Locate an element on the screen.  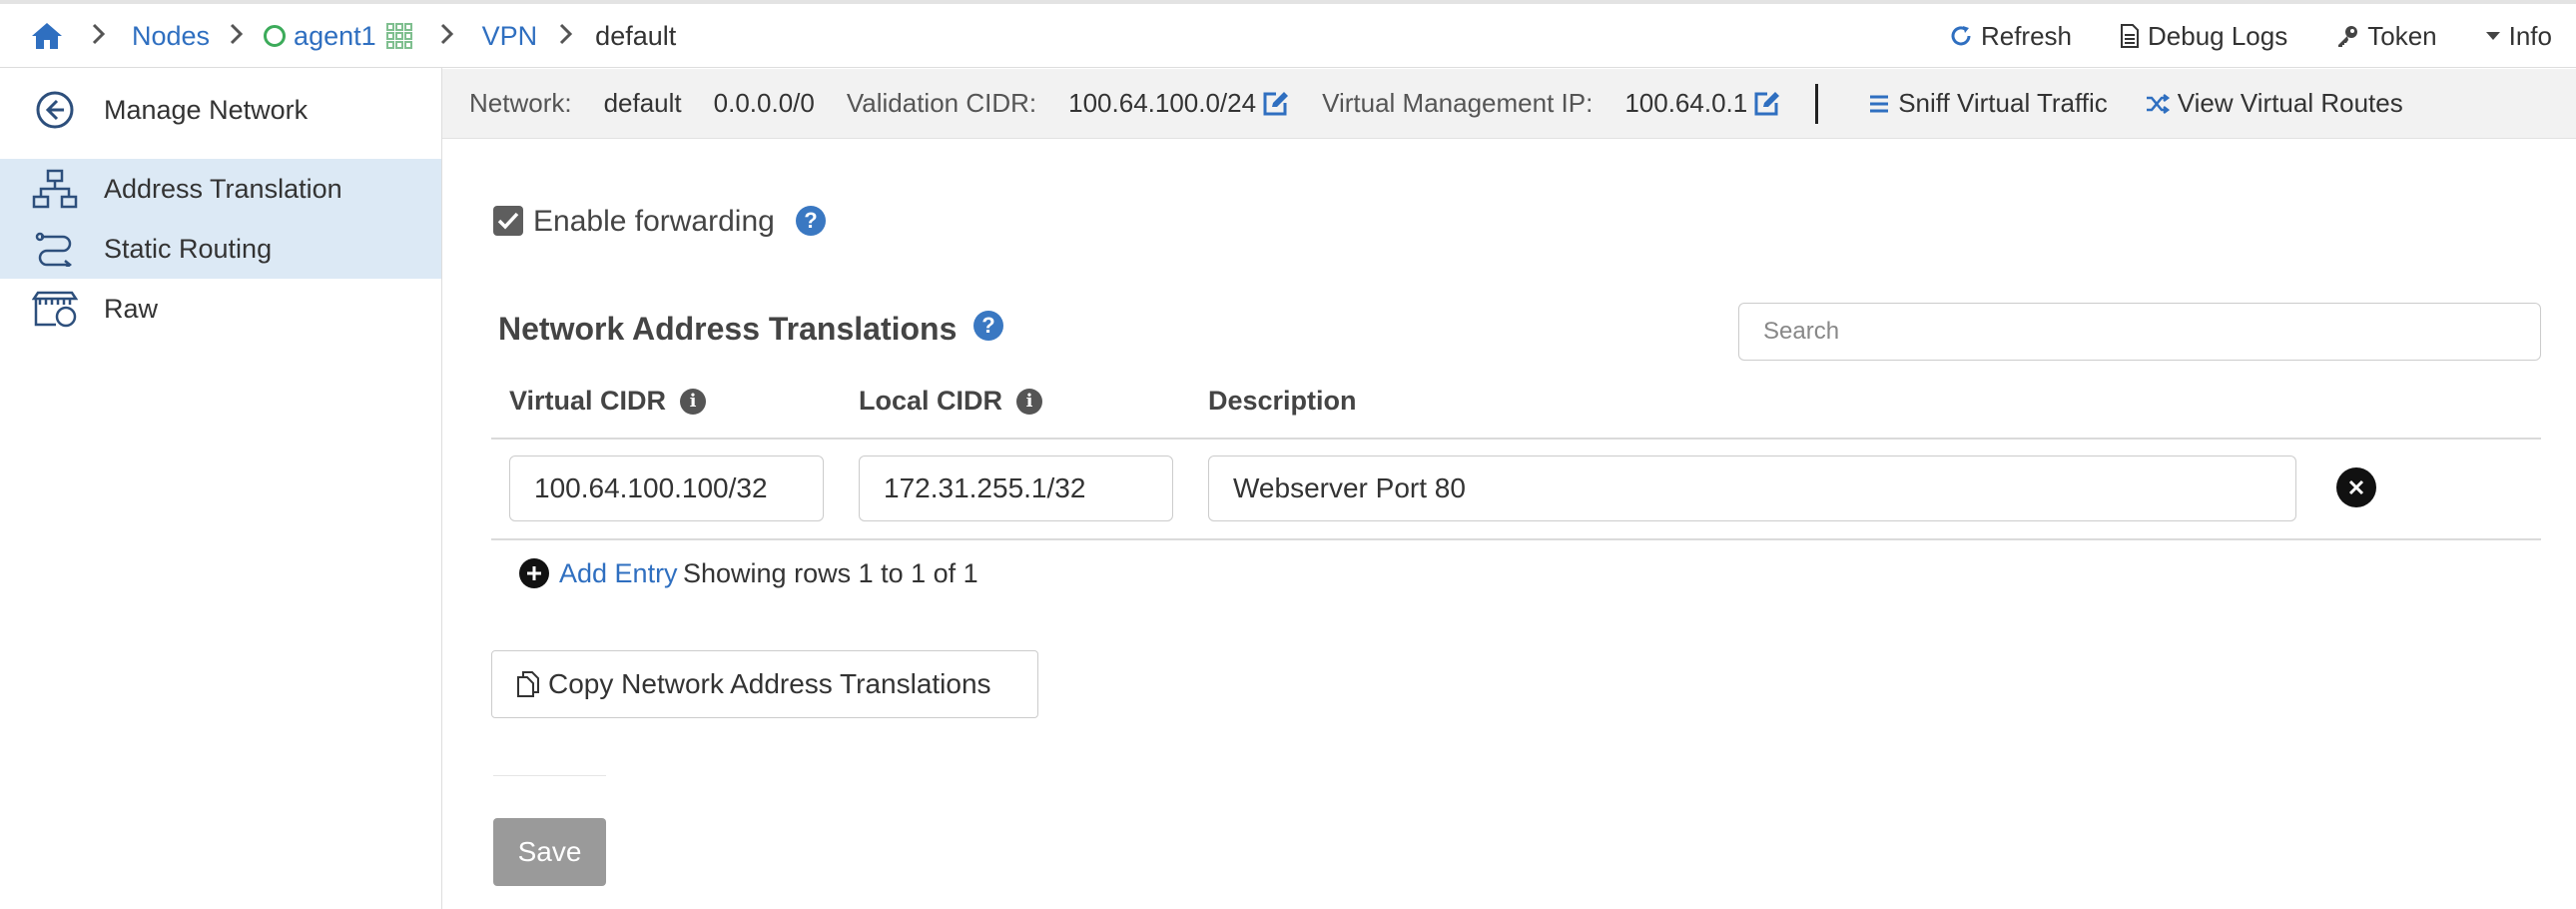
sidebar-item-manage-network: Manage Network is located at coordinates (220, 110).